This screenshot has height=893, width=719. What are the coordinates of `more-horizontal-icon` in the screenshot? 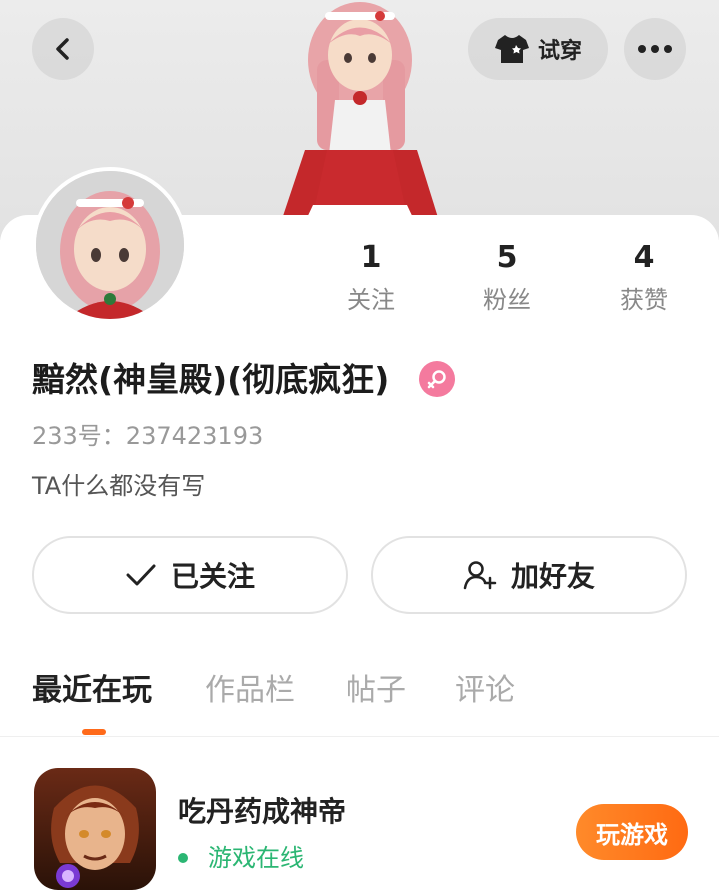 It's located at (655, 49).